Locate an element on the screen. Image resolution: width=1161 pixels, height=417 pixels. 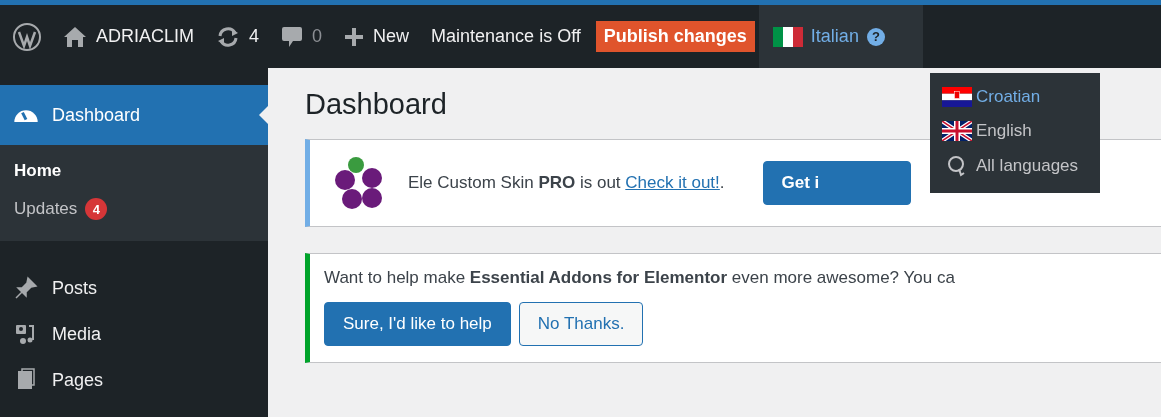
updates-link: 4 is located at coordinates (238, 36).